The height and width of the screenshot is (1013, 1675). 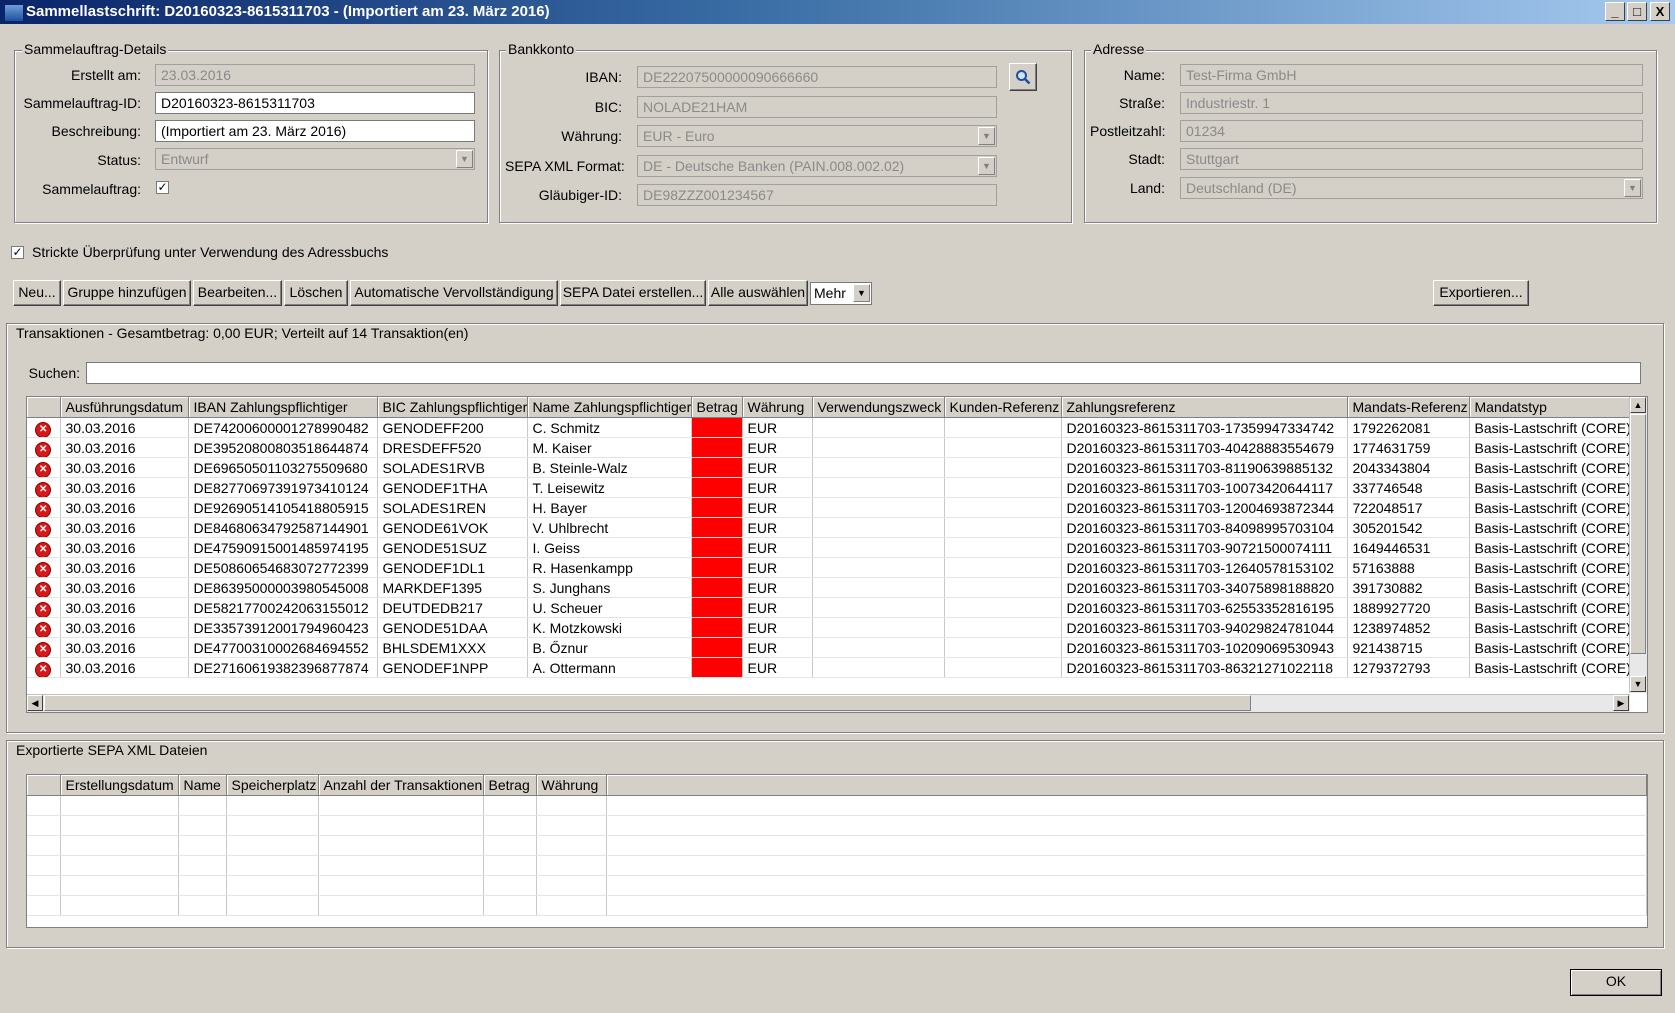 I want to click on row-status-cell: ✕, so click(x=44, y=467).